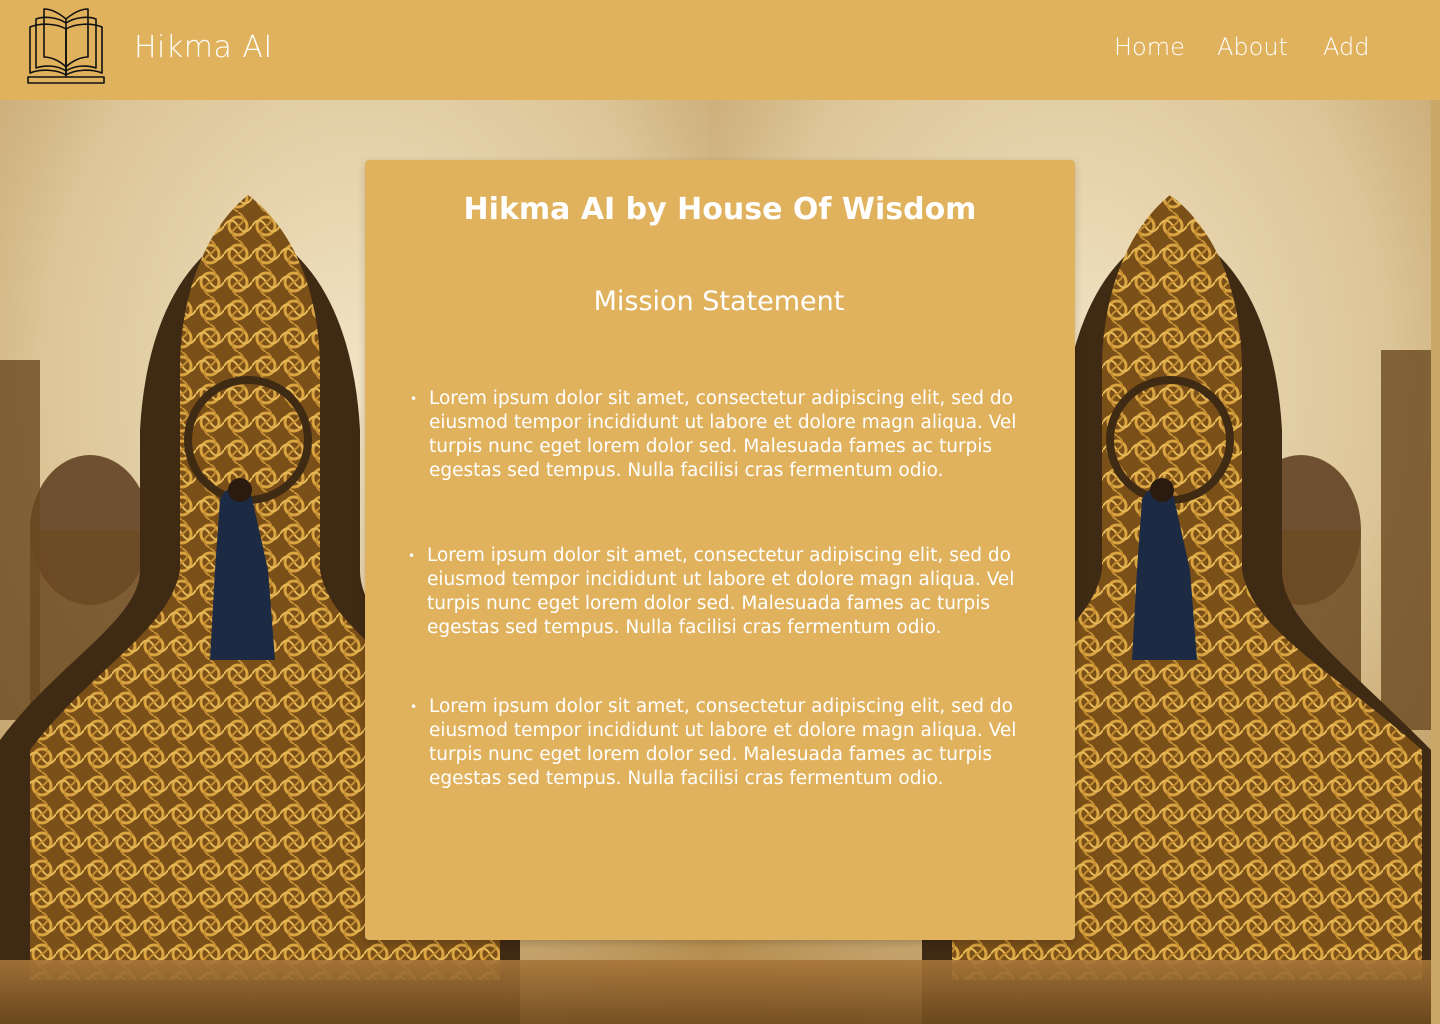 The height and width of the screenshot is (1024, 1440). What do you see at coordinates (66, 45) in the screenshot?
I see `open-book-icon` at bounding box center [66, 45].